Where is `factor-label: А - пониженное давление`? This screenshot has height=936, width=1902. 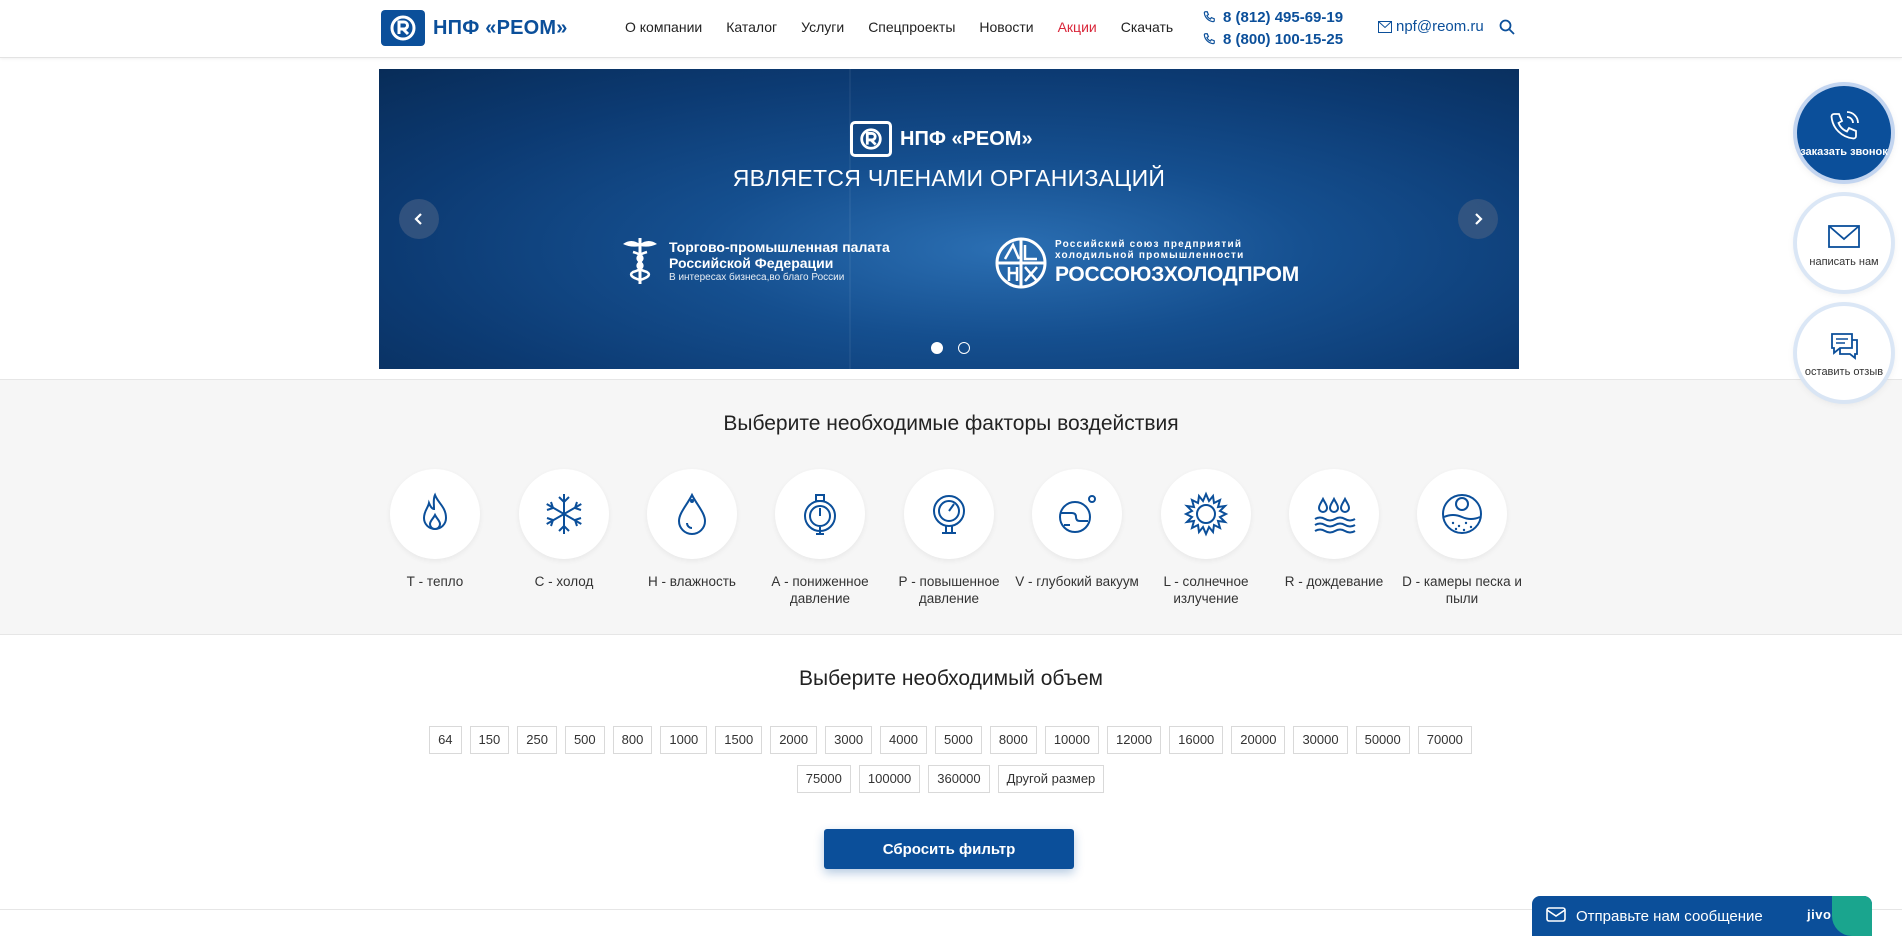 factor-label: А - пониженное давление is located at coordinates (820, 590).